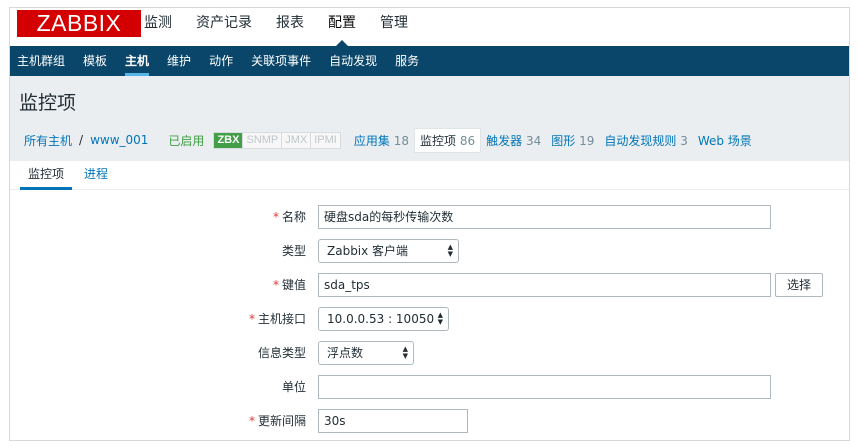  What do you see at coordinates (290, 27) in the screenshot?
I see `top-menu-reports: 报表` at bounding box center [290, 27].